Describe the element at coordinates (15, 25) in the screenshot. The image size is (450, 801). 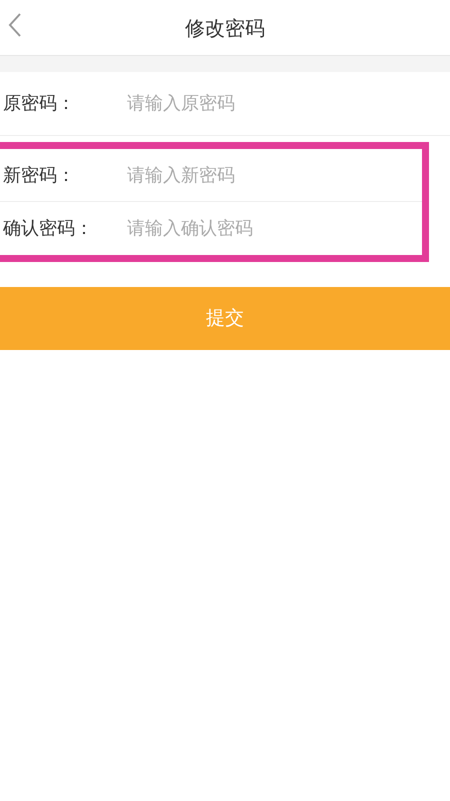
I see `back-icon` at that location.